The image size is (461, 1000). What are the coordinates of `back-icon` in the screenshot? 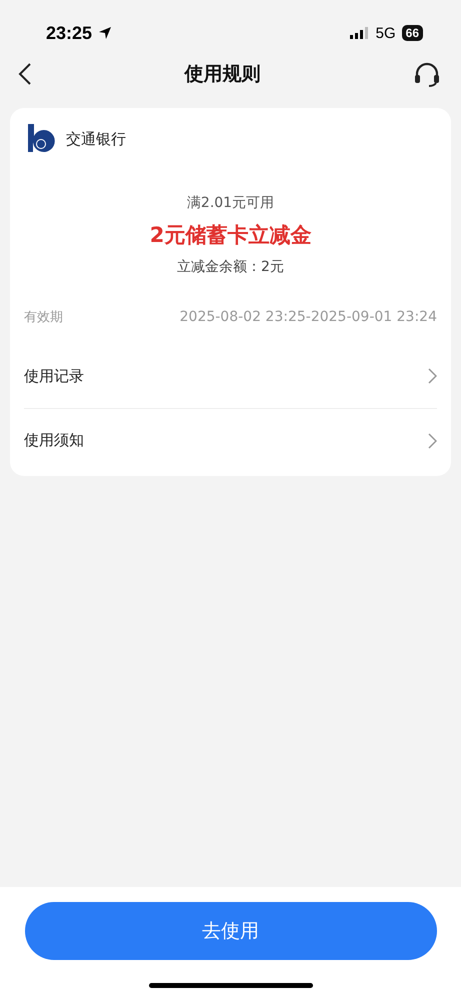 It's located at (25, 74).